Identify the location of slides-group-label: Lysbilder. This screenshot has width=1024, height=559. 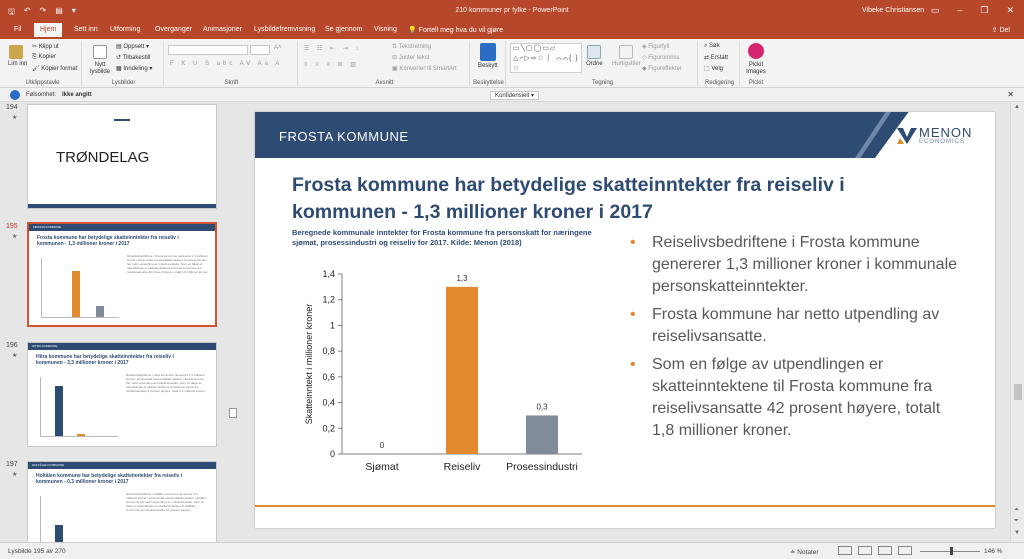
(123, 83).